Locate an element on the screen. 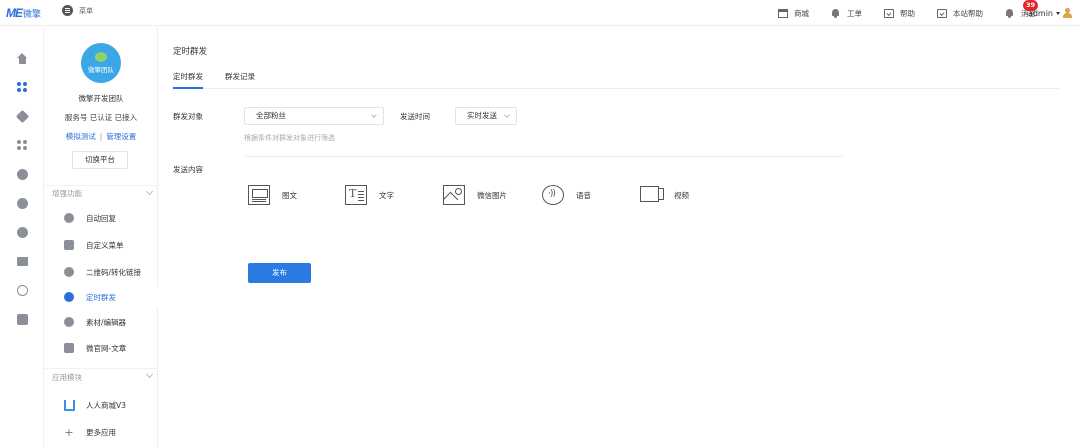  rail-store is located at coordinates (22, 319).